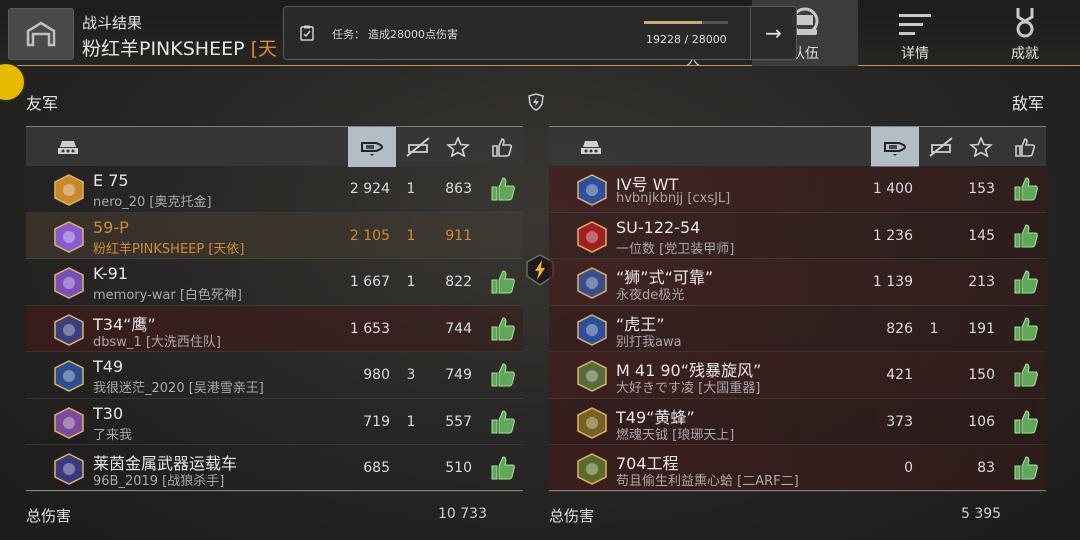 The image size is (1080, 540). Describe the element at coordinates (899, 421) in the screenshot. I see `damage-value: 373` at that location.